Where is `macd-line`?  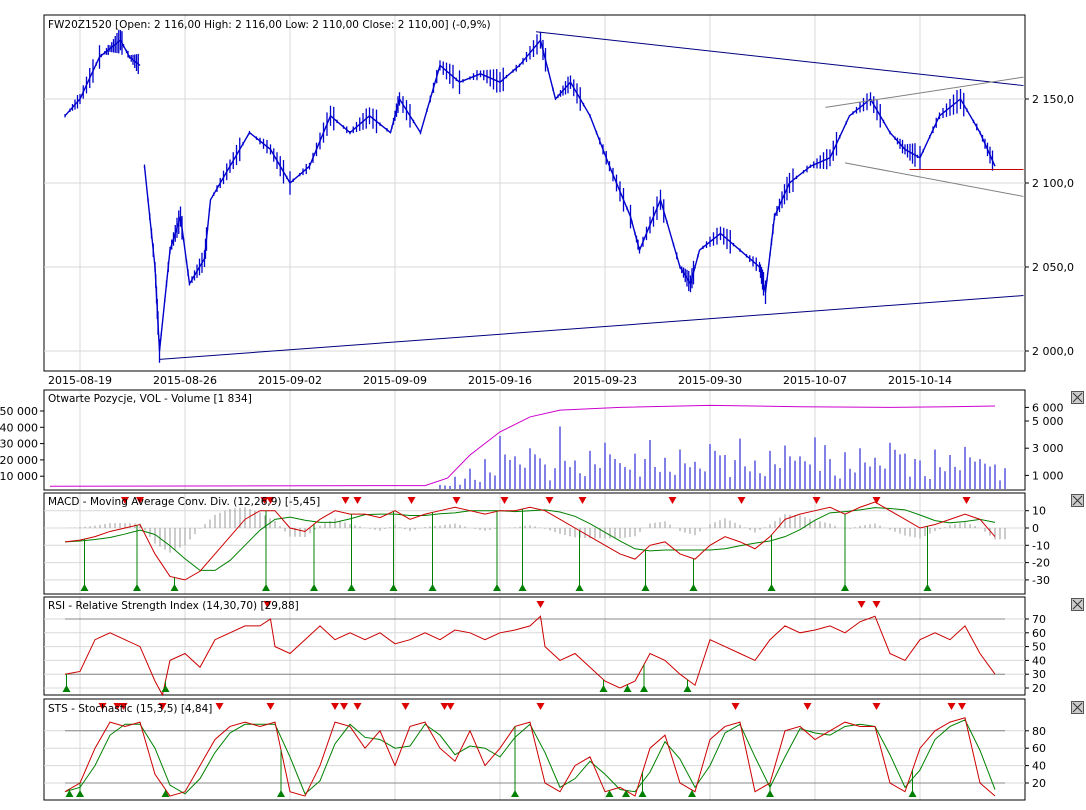 macd-line is located at coordinates (530, 541).